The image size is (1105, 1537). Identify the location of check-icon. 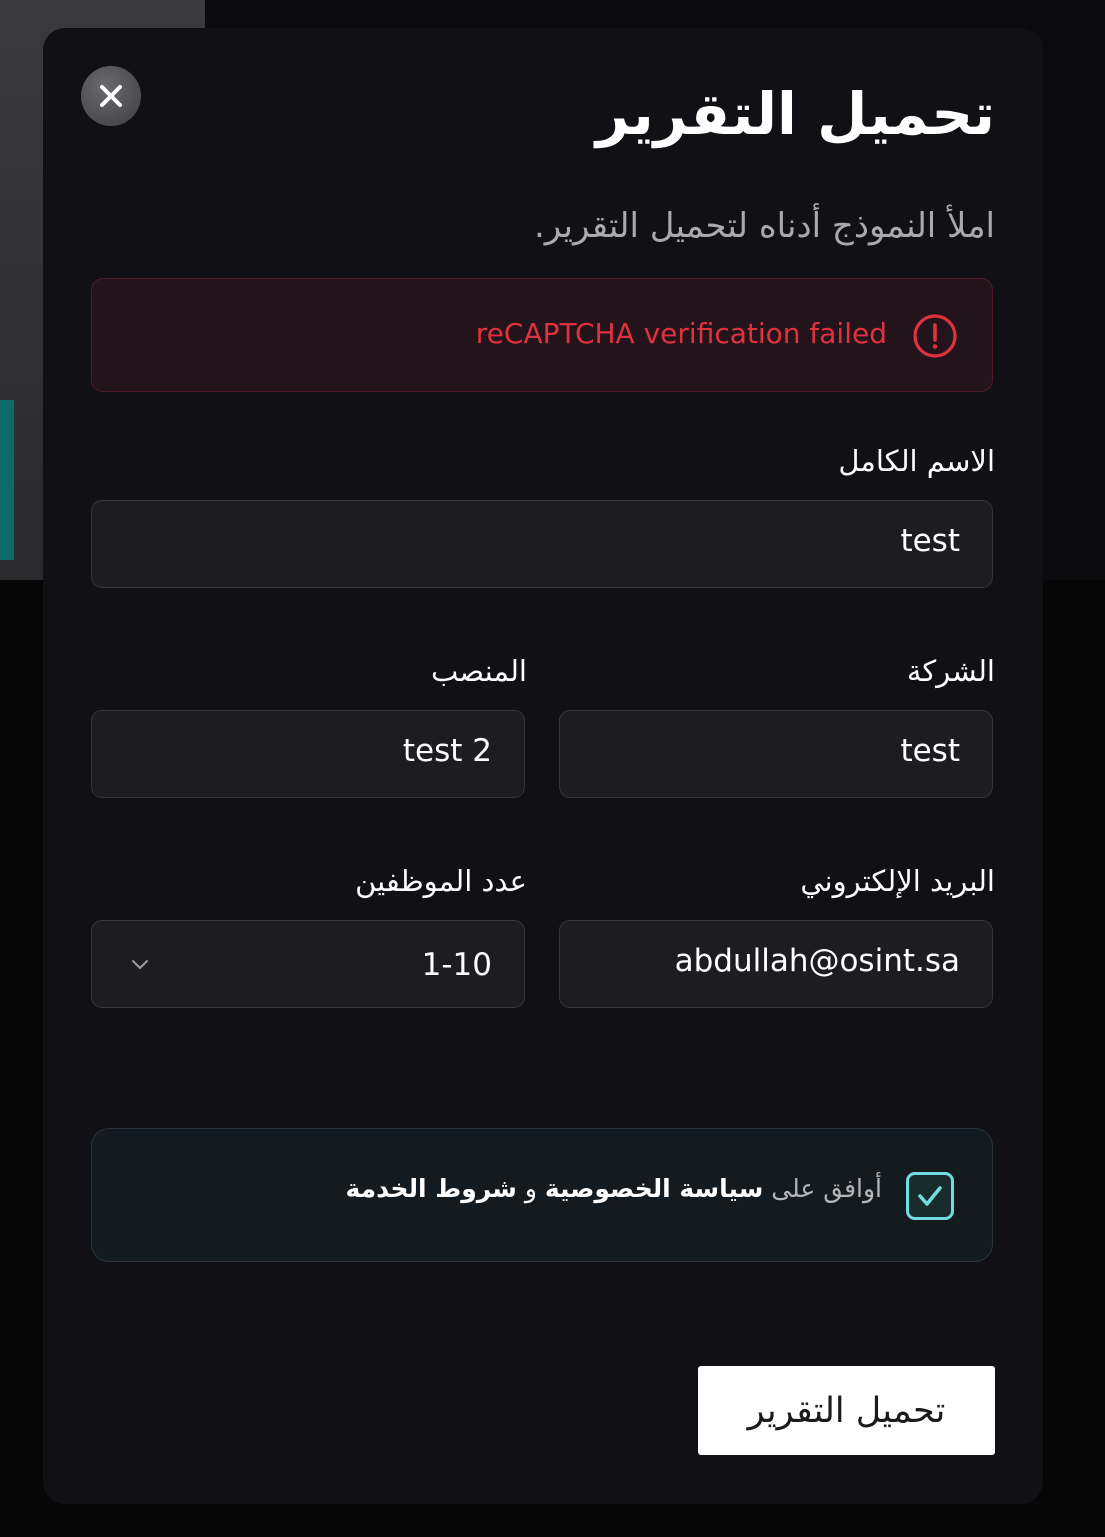
(930, 1196).